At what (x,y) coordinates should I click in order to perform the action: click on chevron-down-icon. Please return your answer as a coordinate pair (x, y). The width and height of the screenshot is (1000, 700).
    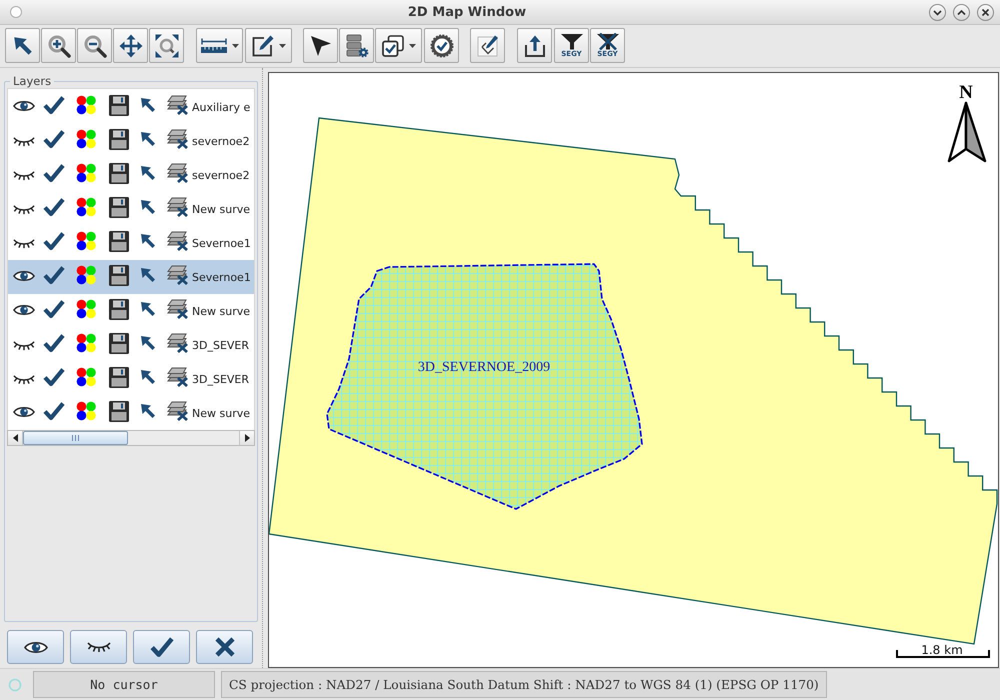
    Looking at the image, I should click on (937, 12).